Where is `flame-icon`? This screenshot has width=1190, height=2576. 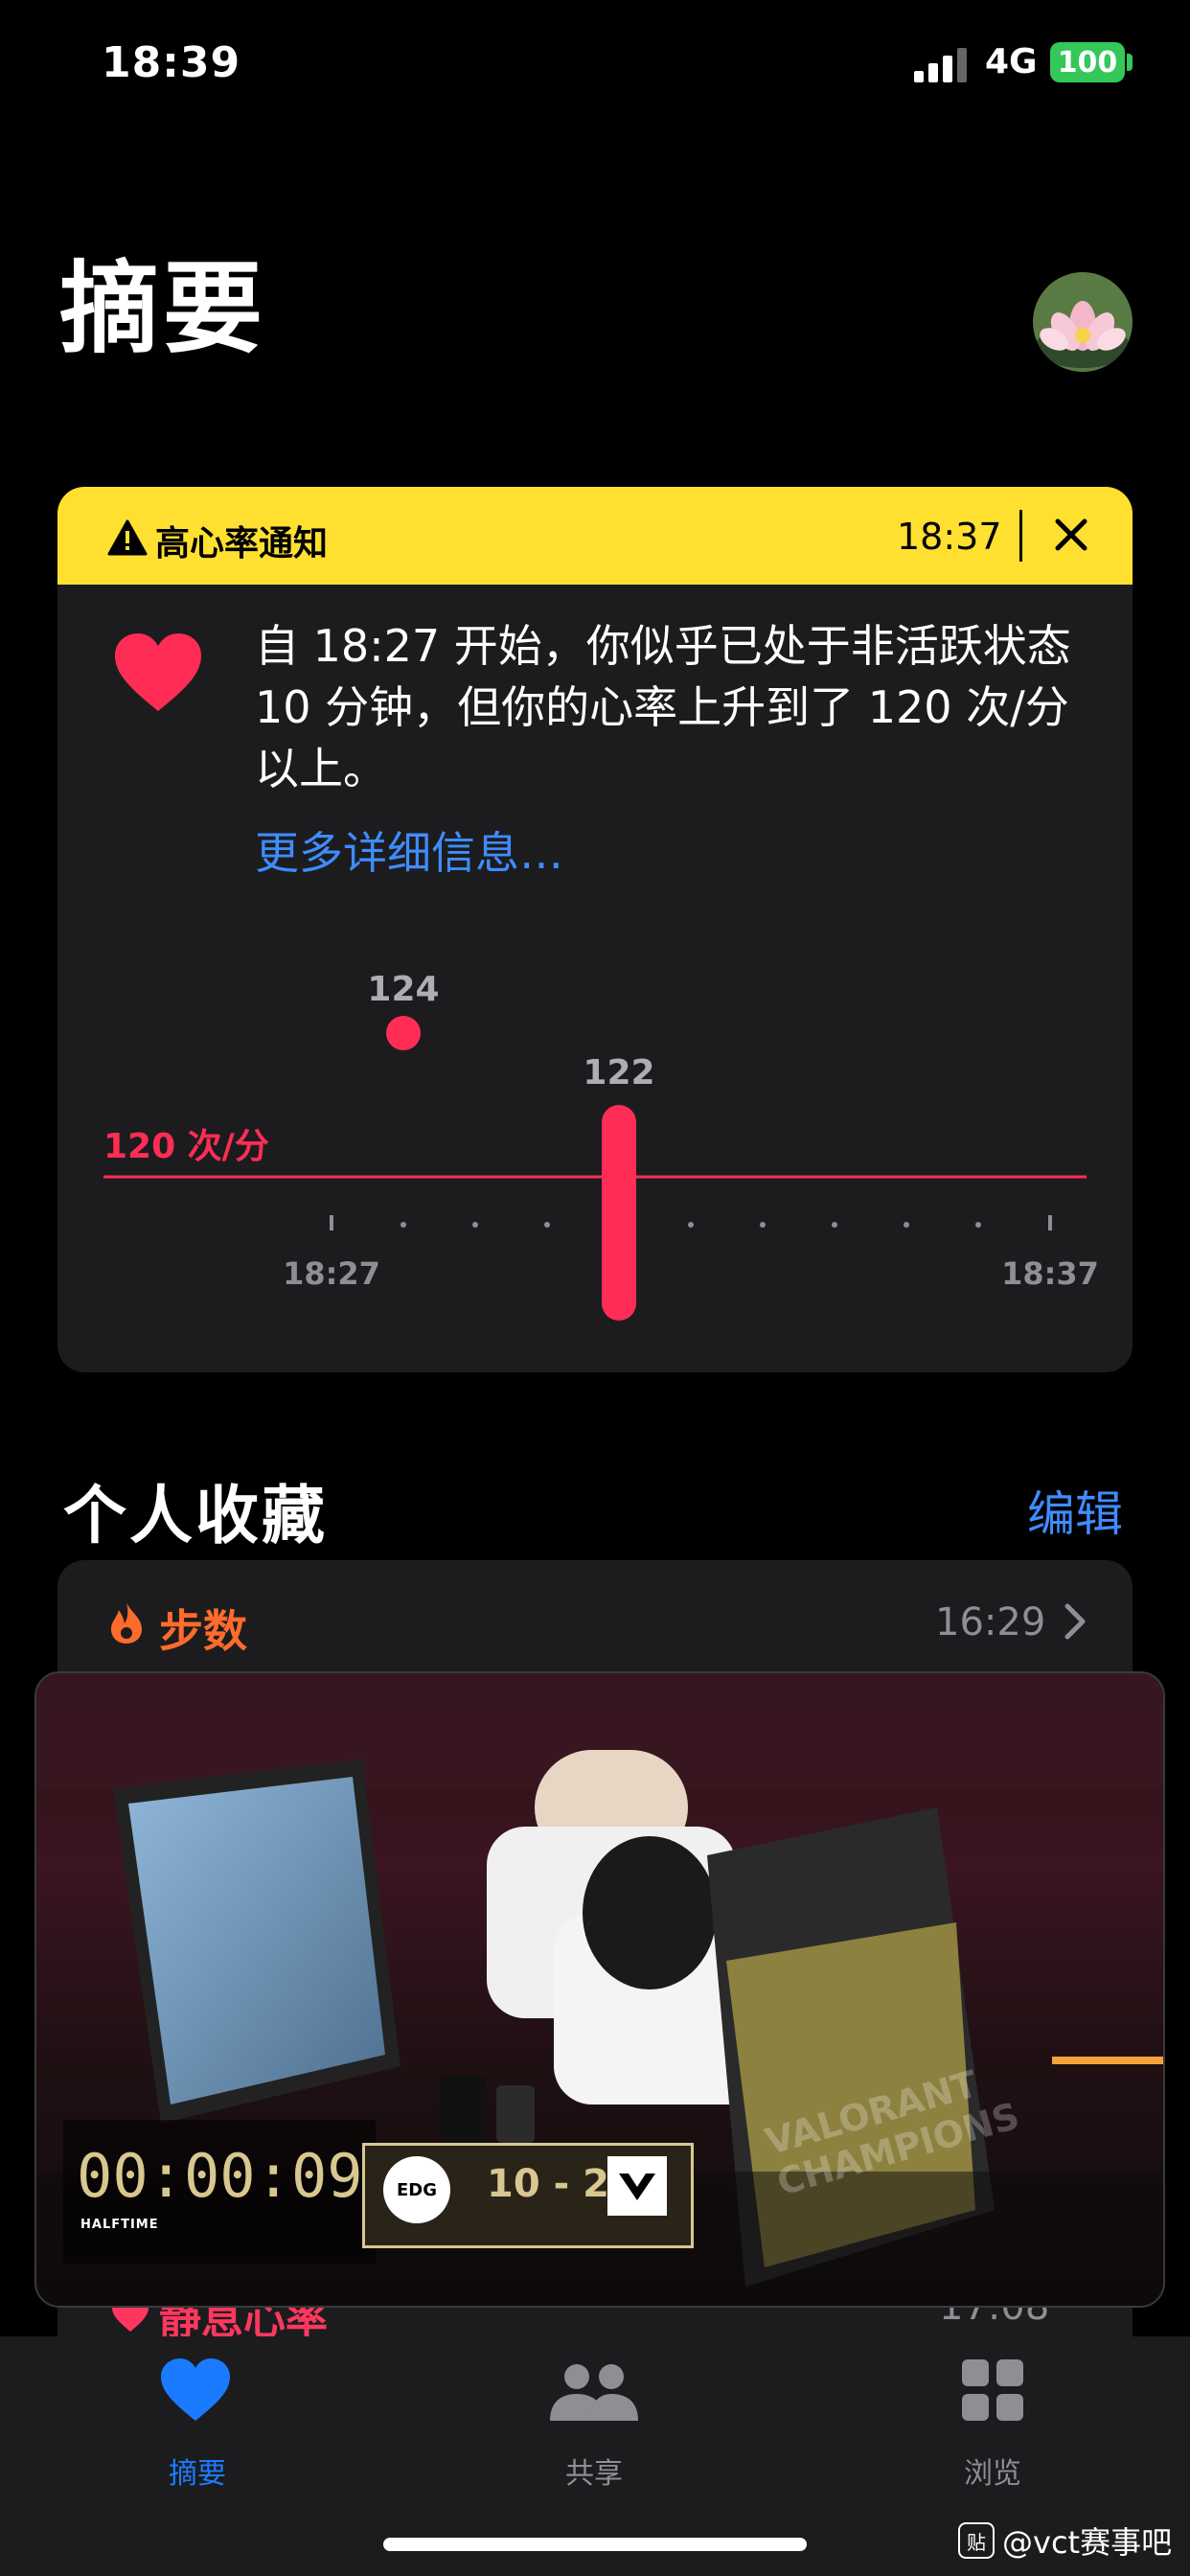
flame-icon is located at coordinates (127, 1623).